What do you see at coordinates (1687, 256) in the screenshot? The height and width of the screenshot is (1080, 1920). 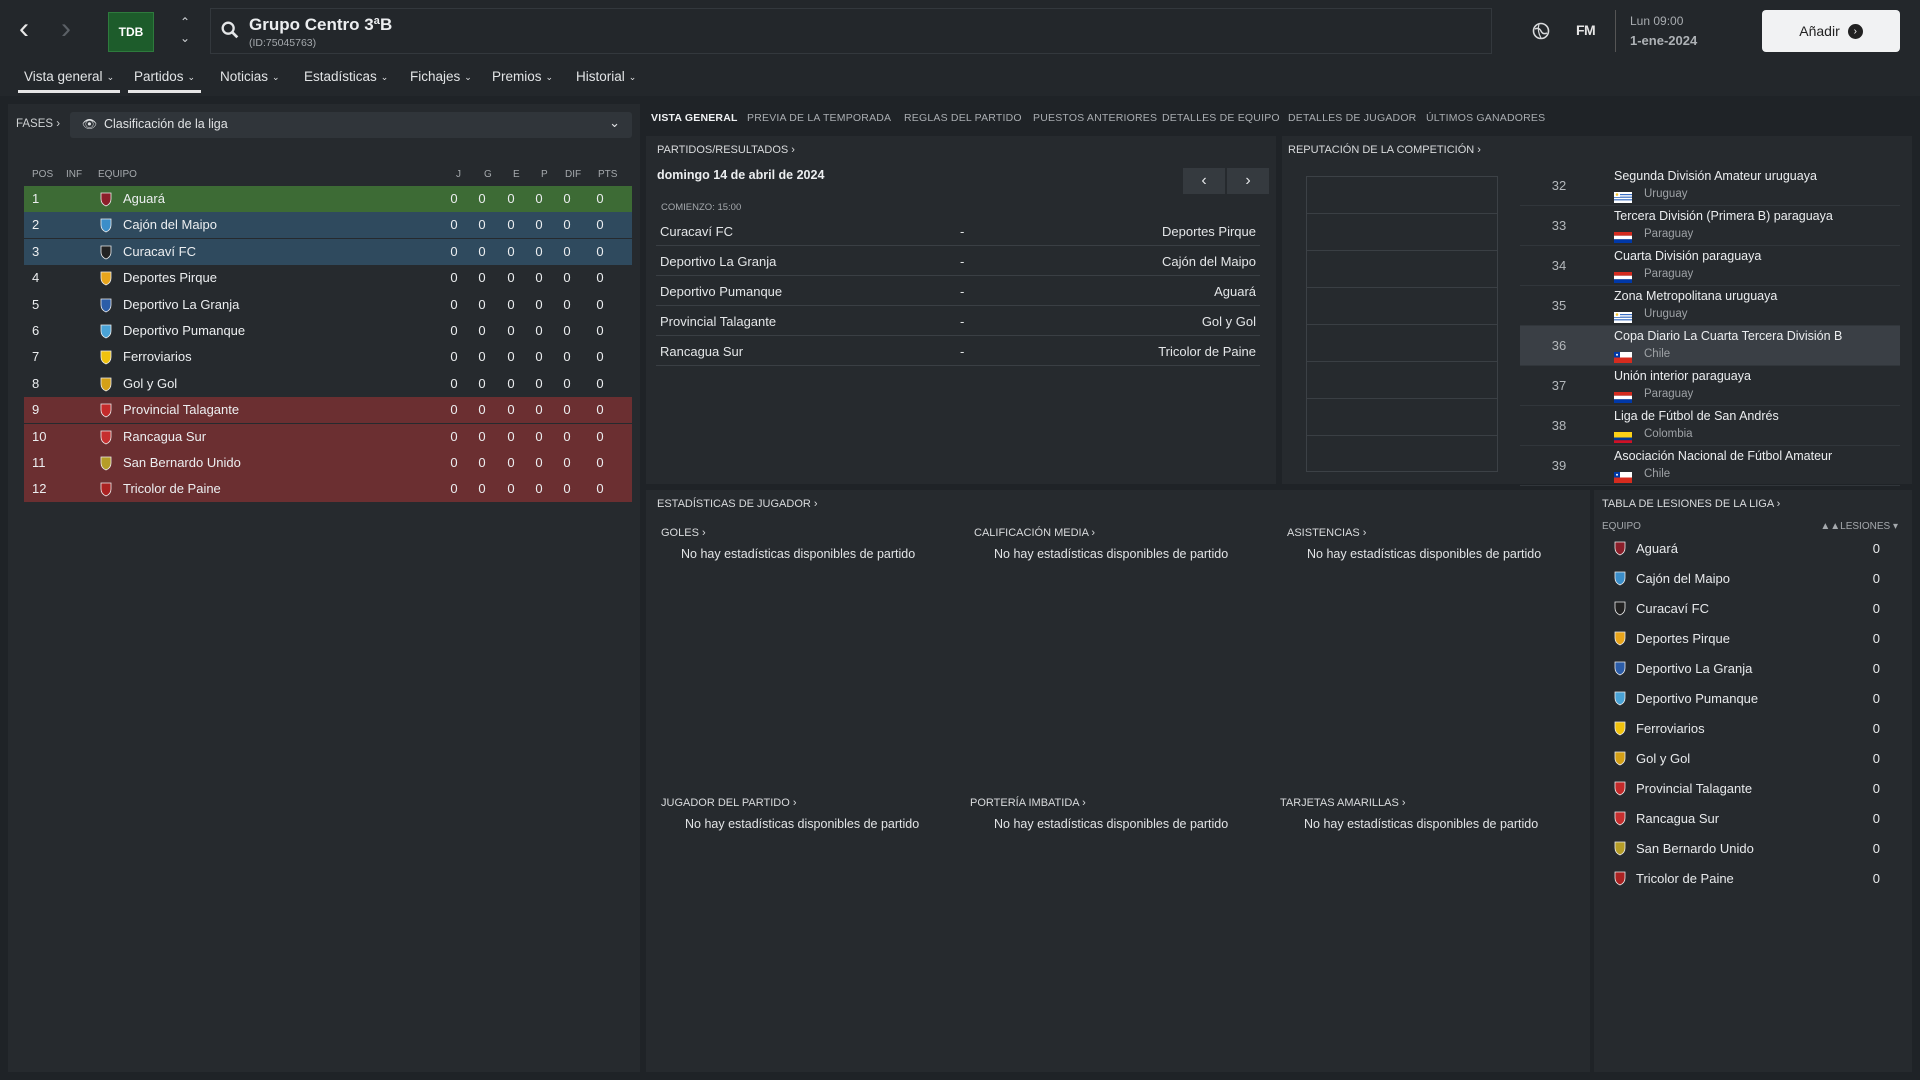 I see `competition-name: Cuarta División paraguaya` at bounding box center [1687, 256].